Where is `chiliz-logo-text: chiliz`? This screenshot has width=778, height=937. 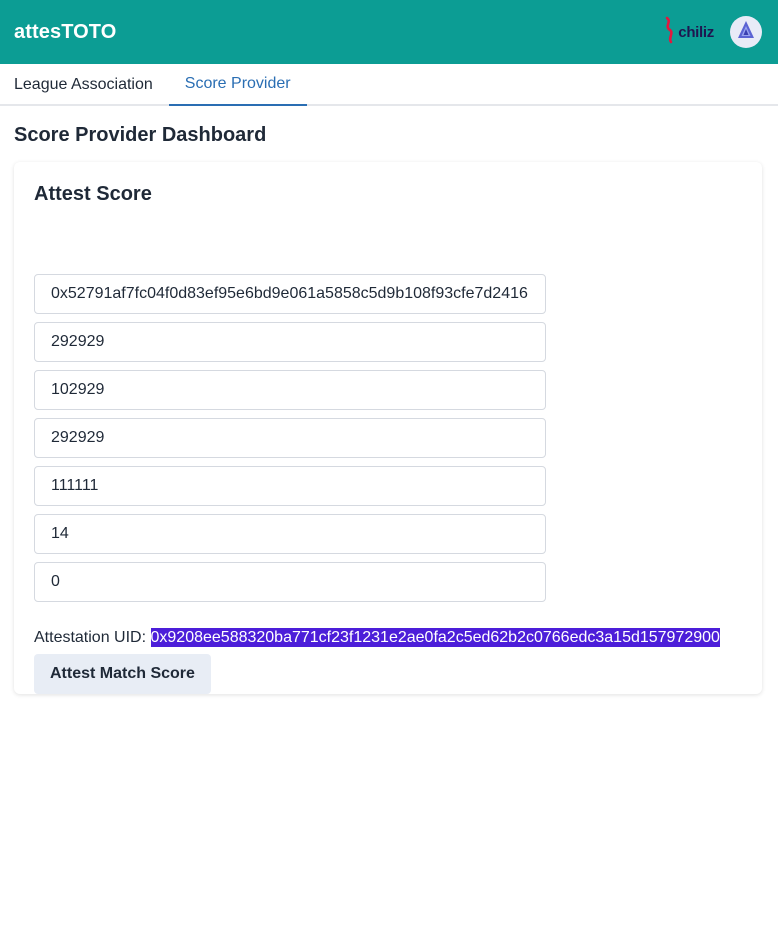 chiliz-logo-text: chiliz is located at coordinates (696, 32).